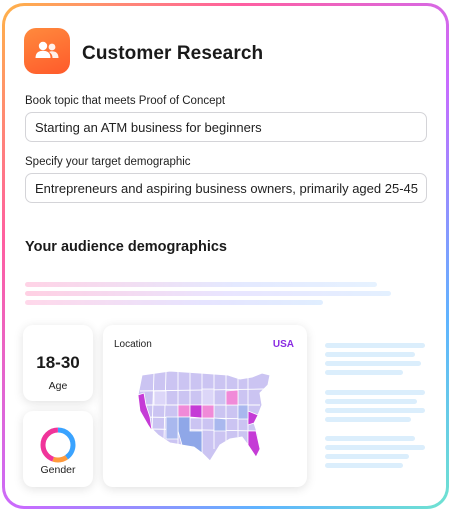  What do you see at coordinates (58, 386) in the screenshot?
I see `age-label: Age` at bounding box center [58, 386].